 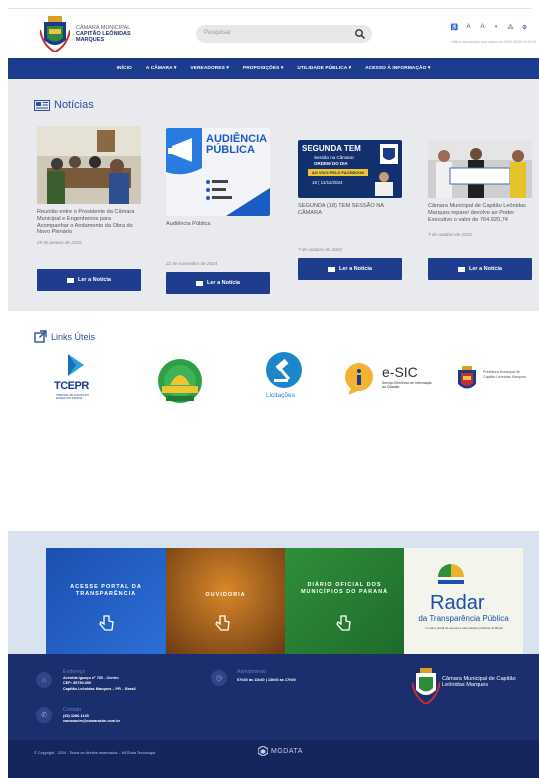 I want to click on font-decrease-icon: A, so click(x=482, y=27).